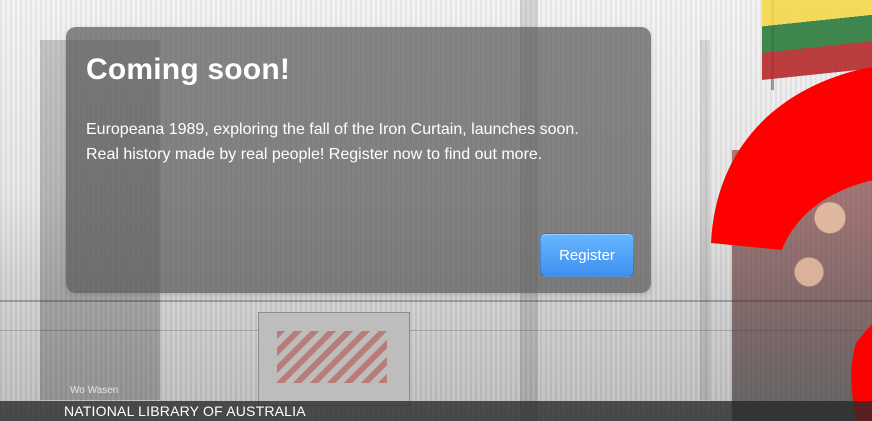 The width and height of the screenshot is (872, 421). What do you see at coordinates (185, 411) in the screenshot?
I see `footer-label: NATIONAL LIBRARY OF AUSTRALIA` at bounding box center [185, 411].